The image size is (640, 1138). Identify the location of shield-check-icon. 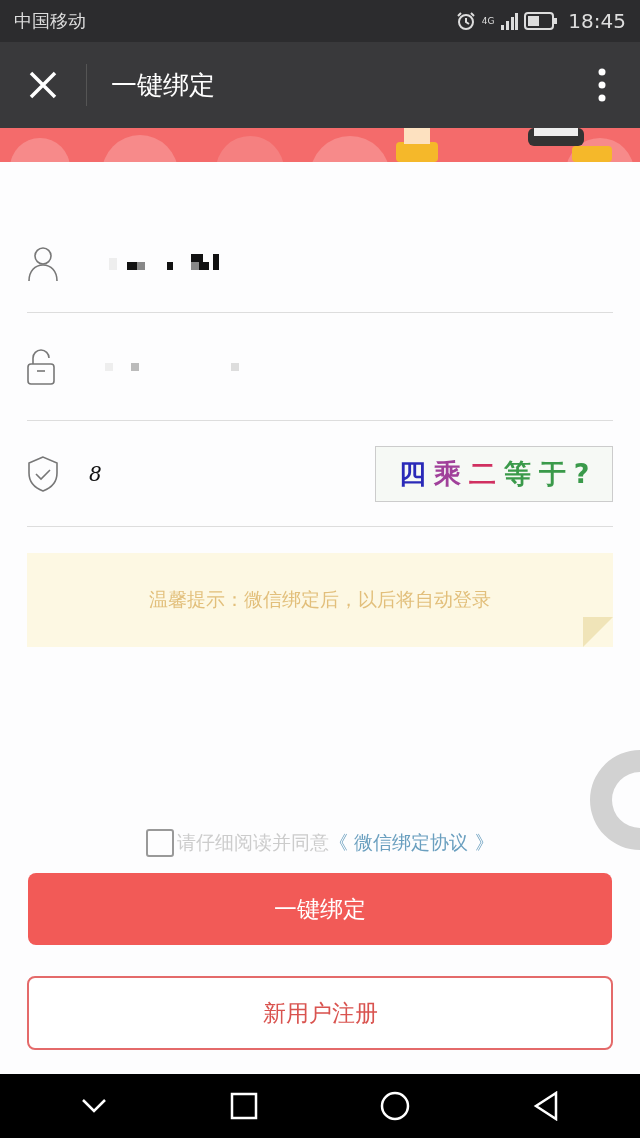
(43, 473).